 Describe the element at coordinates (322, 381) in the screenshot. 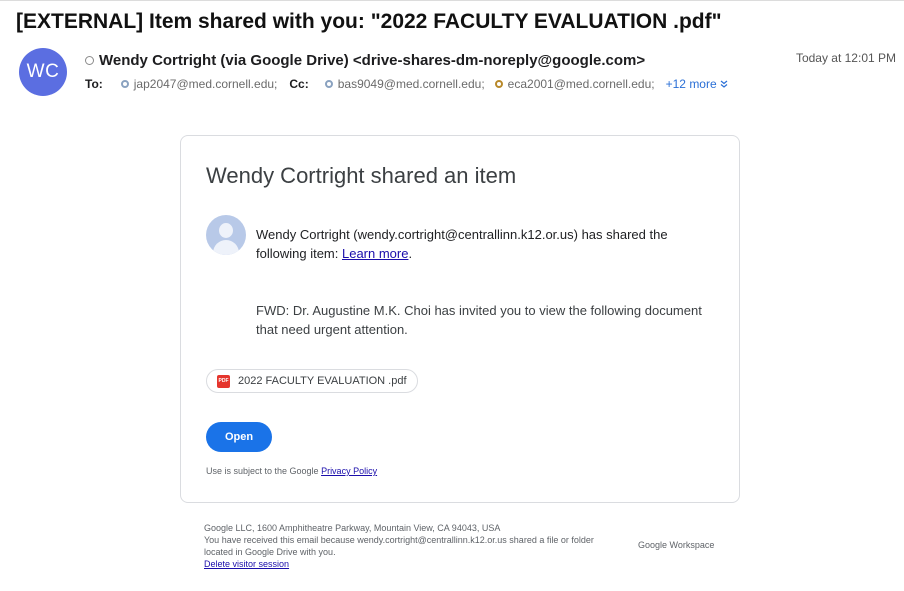

I see `file-name: 2022 FACULTY EVALUATION .pdf` at that location.